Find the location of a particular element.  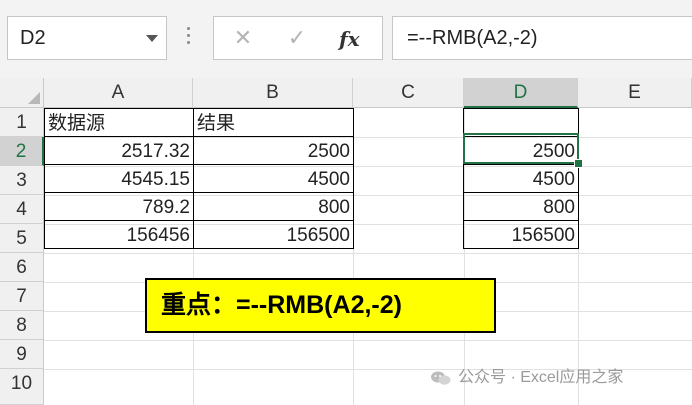

active-cell-border is located at coordinates (521, 148).